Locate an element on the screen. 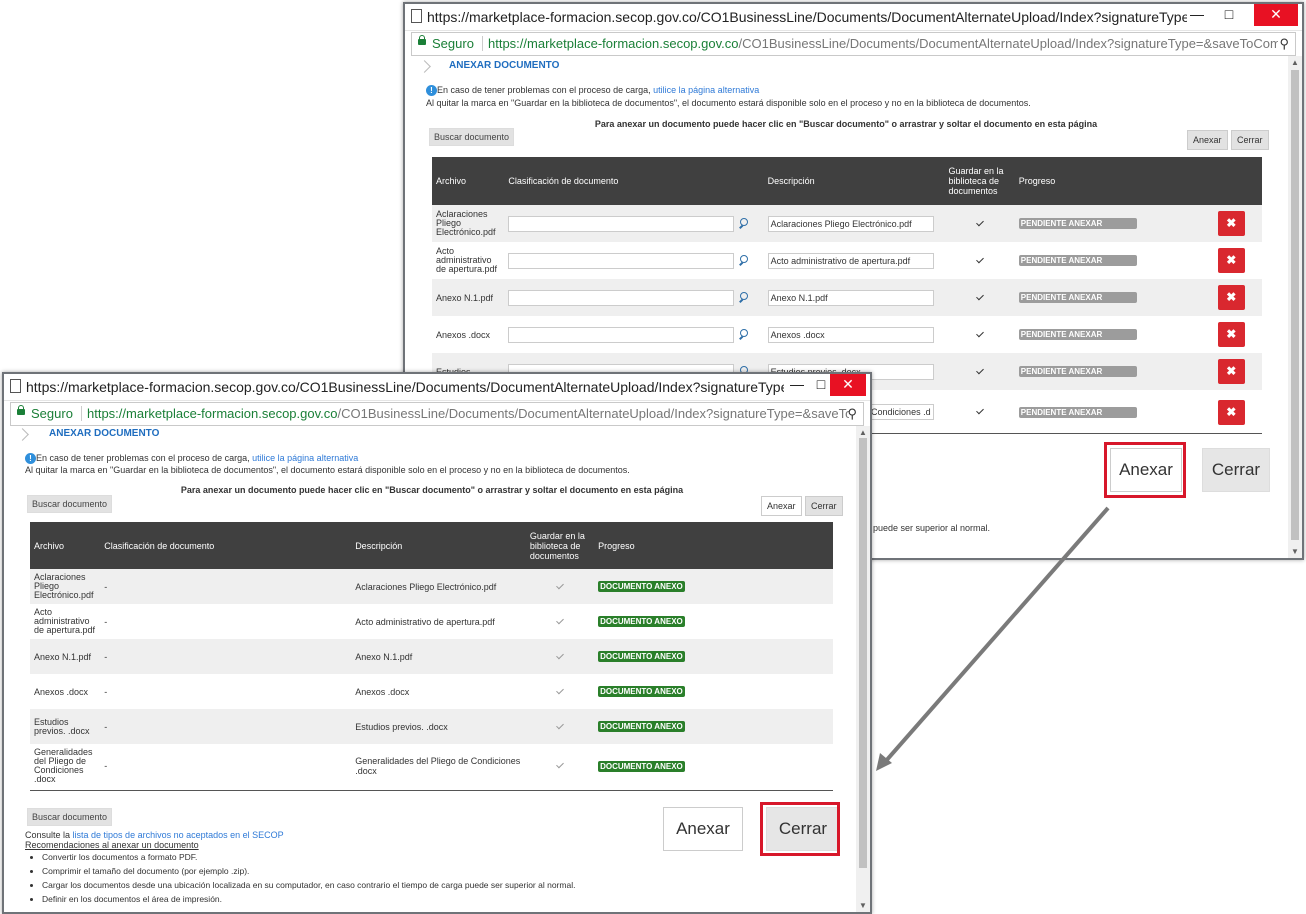 The image size is (1306, 914). lock-icon is located at coordinates (21, 410).